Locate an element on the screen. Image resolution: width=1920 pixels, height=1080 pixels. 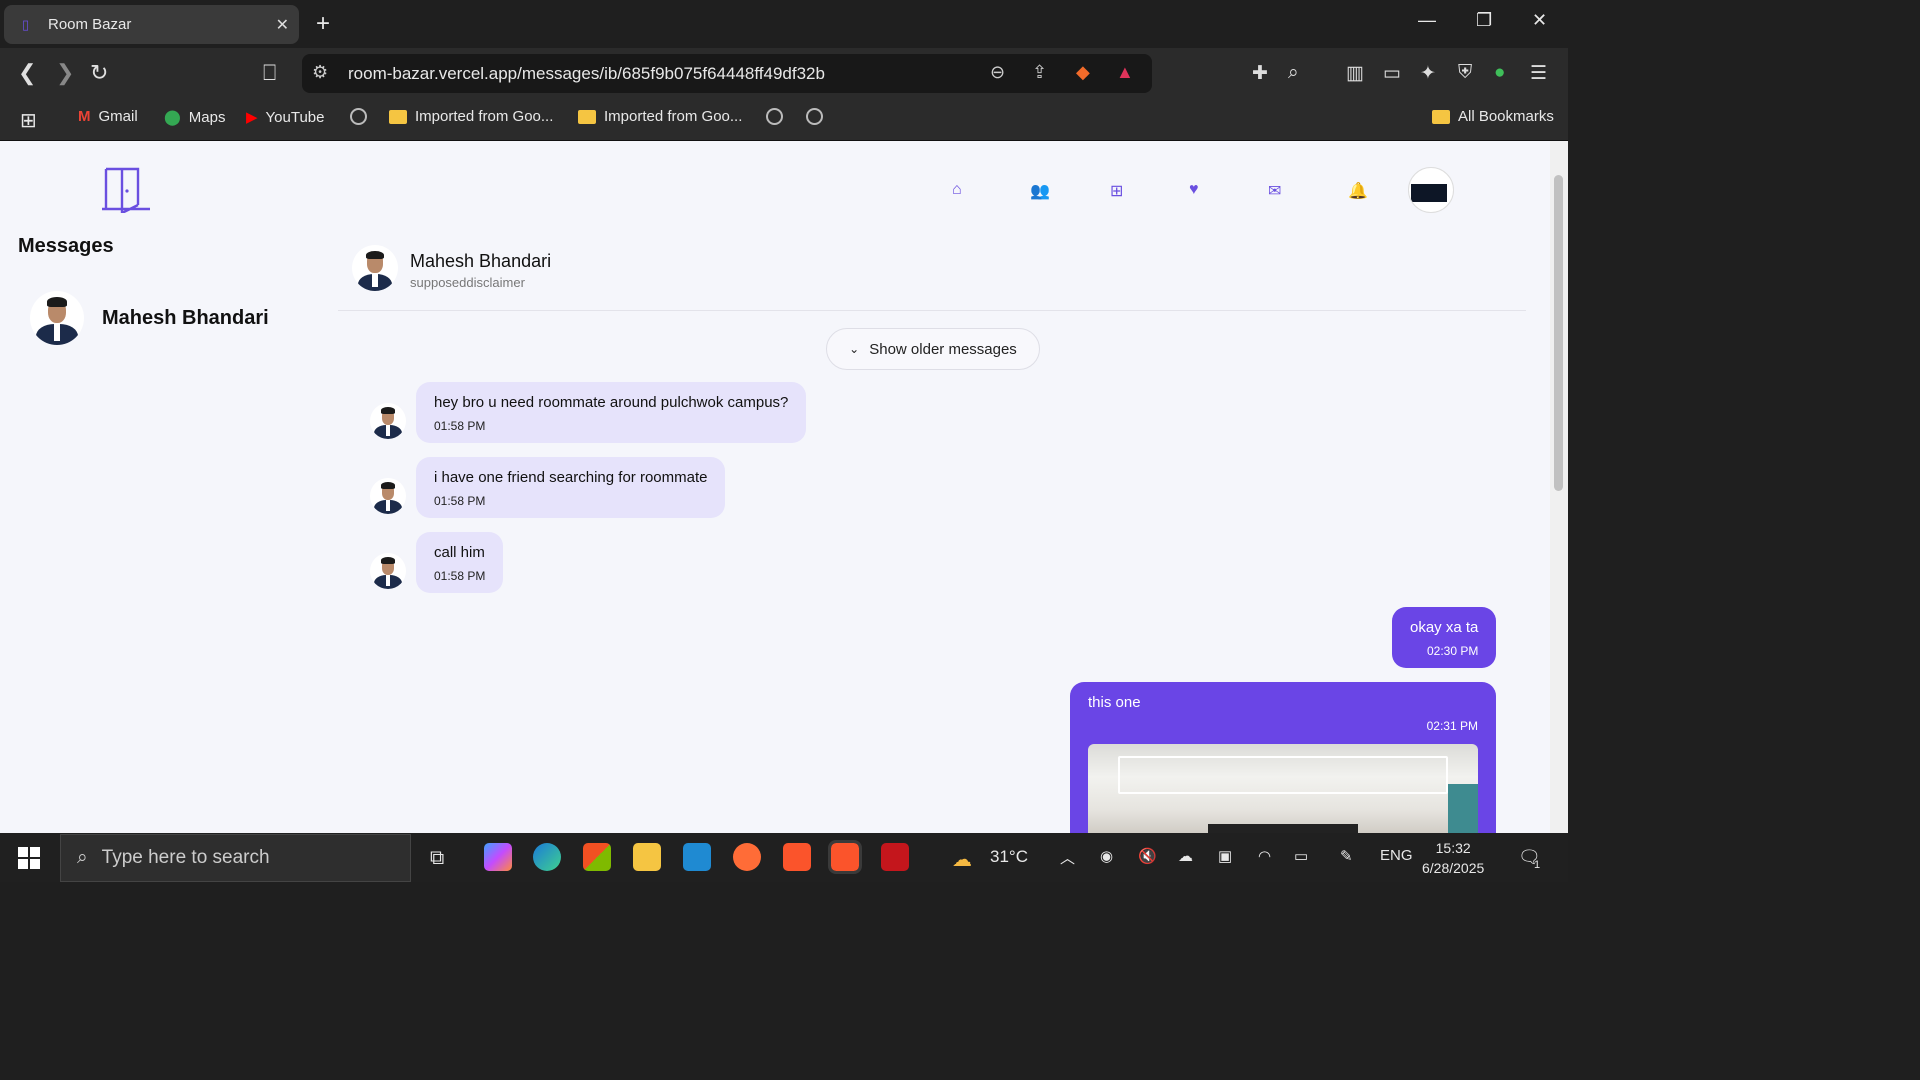
reader-icon: ⌕ is located at coordinates (1293, 73).